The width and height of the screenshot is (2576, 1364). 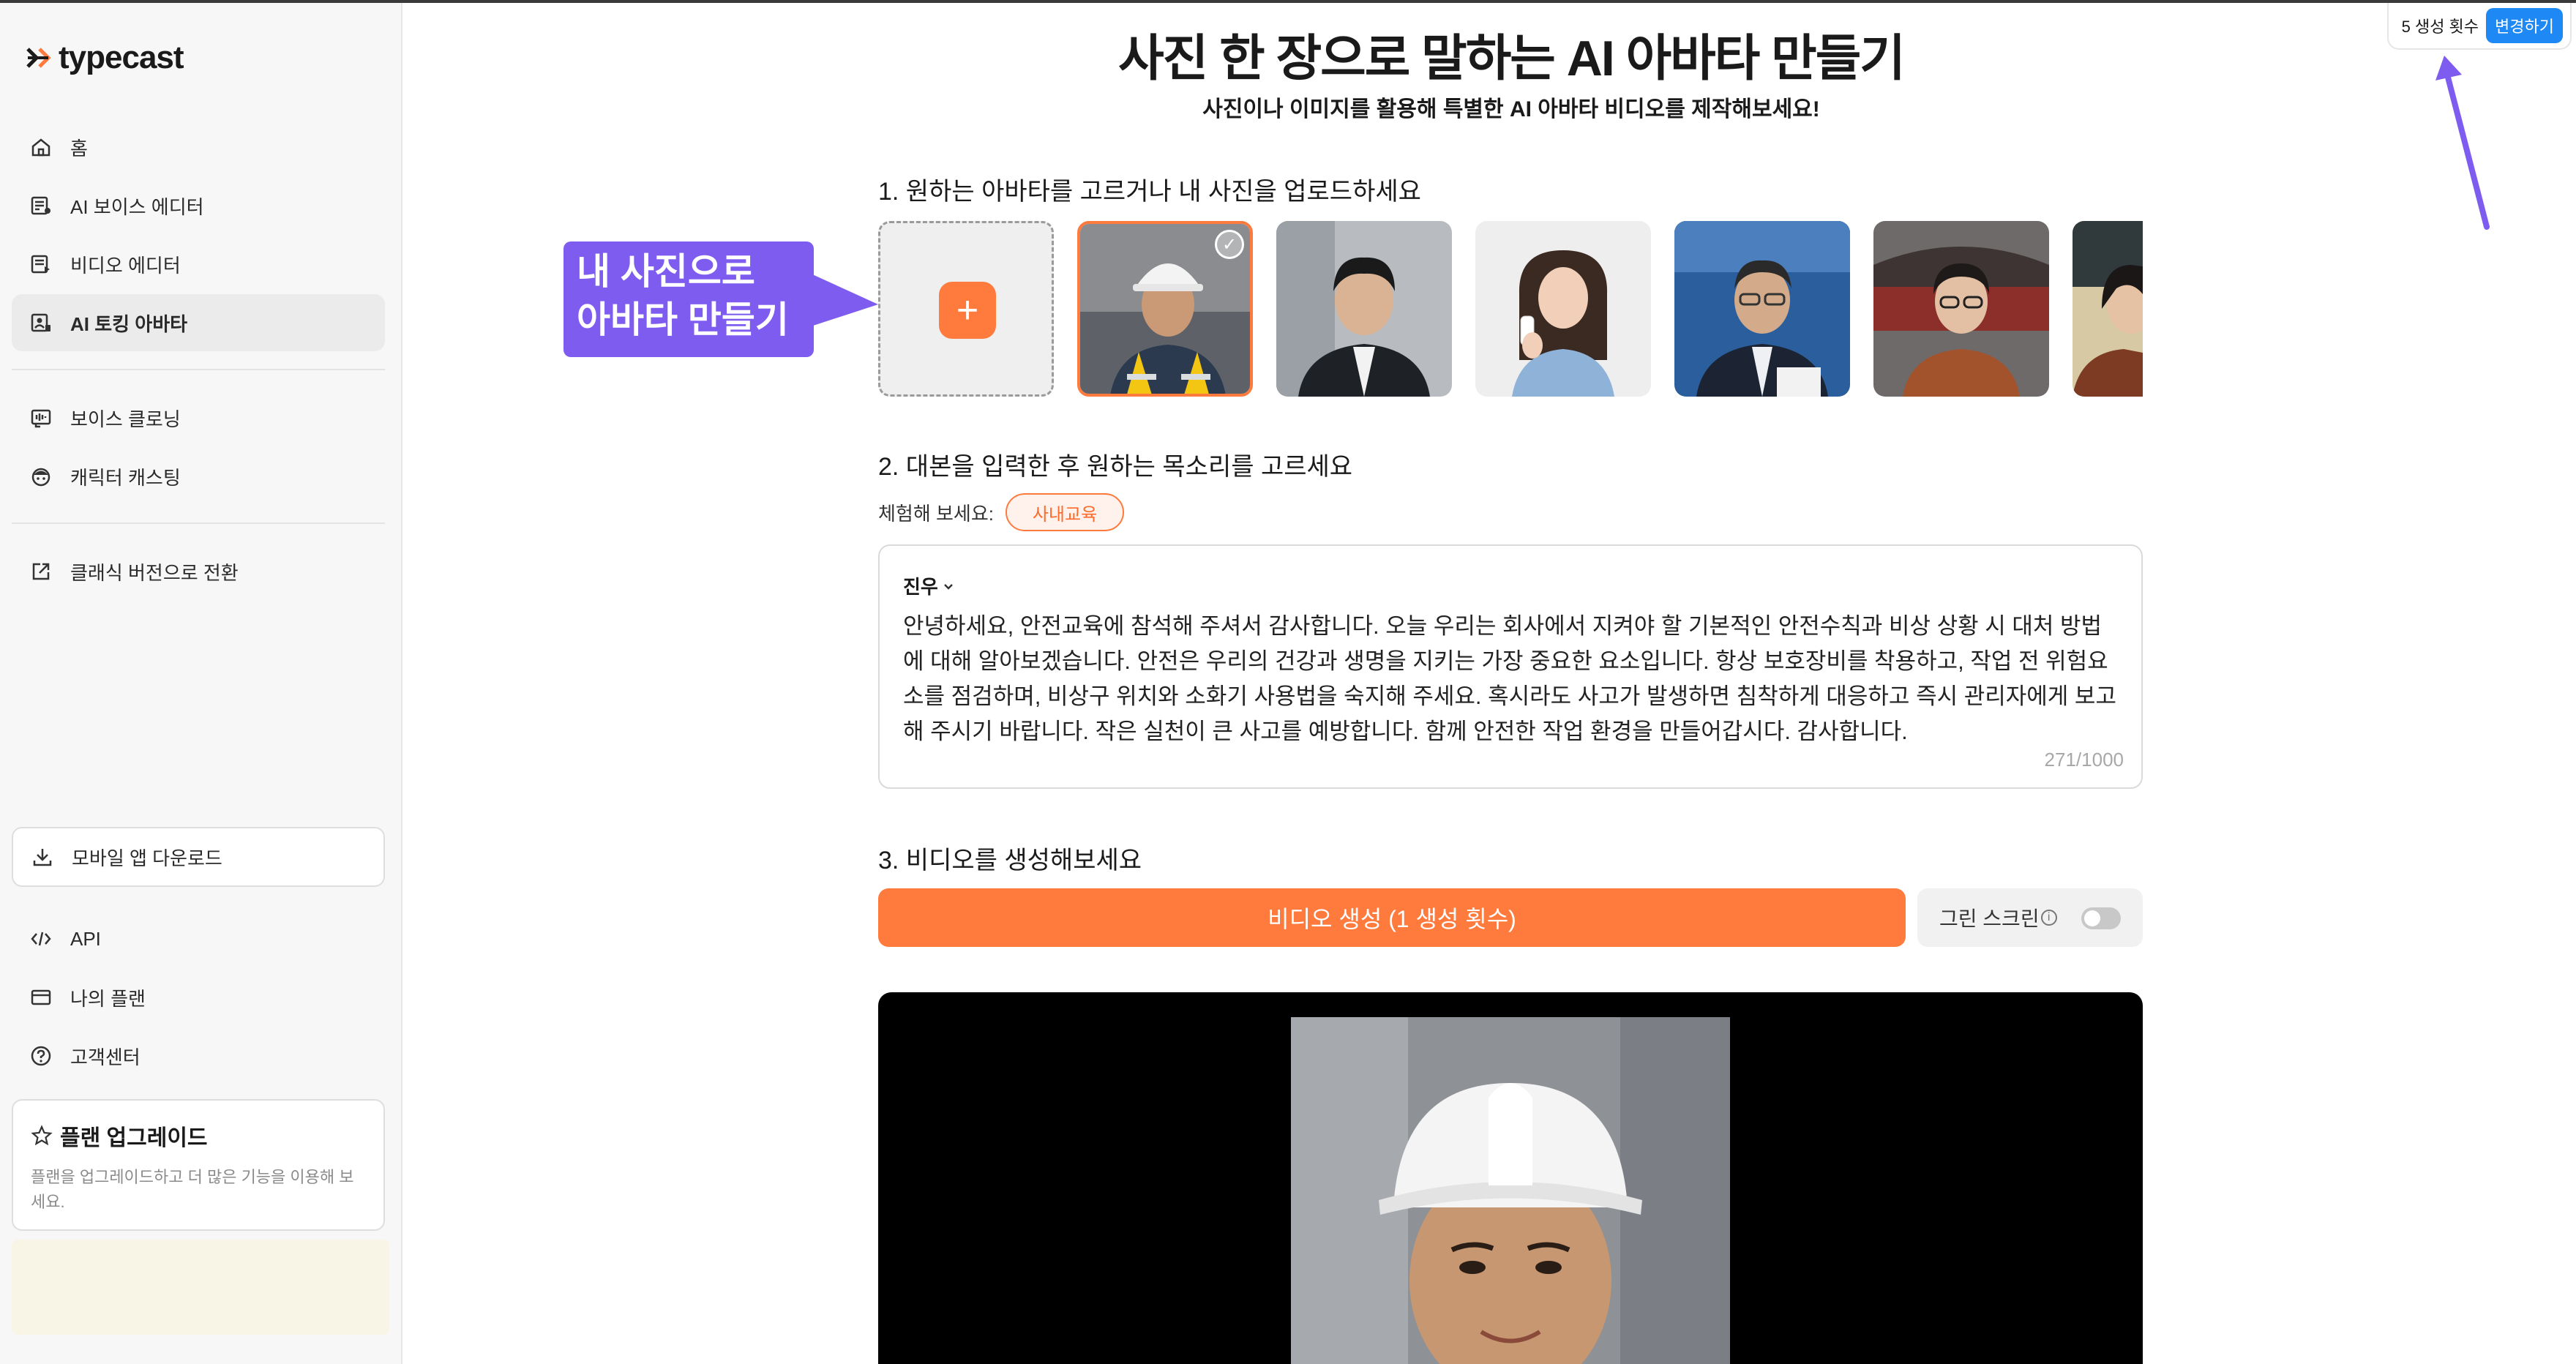 I want to click on home-icon, so click(x=41, y=147).